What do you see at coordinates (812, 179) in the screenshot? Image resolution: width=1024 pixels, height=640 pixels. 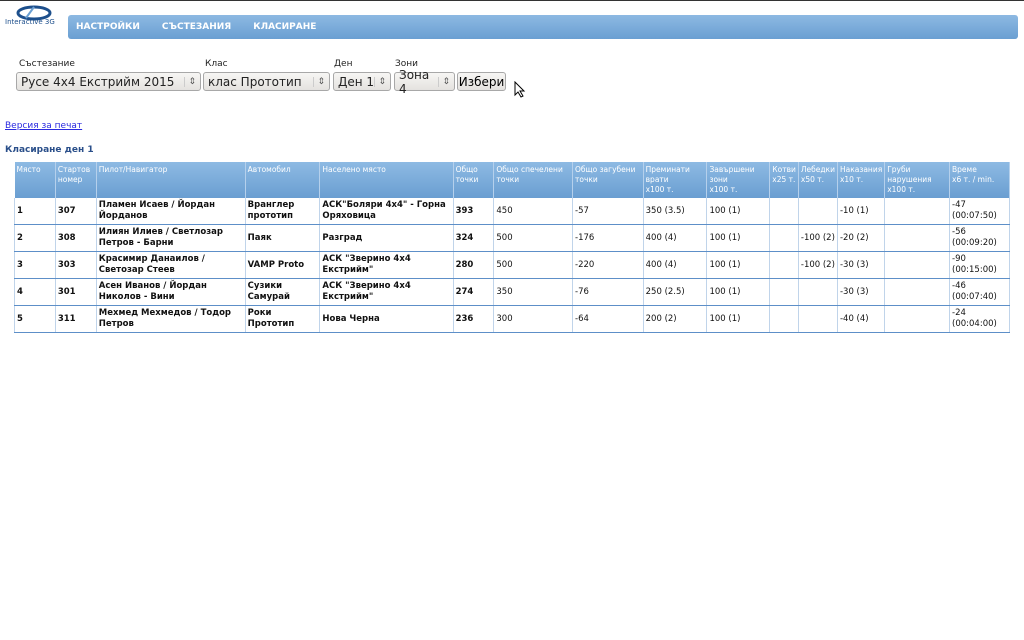 I see `column-header-line: x50 т.` at bounding box center [812, 179].